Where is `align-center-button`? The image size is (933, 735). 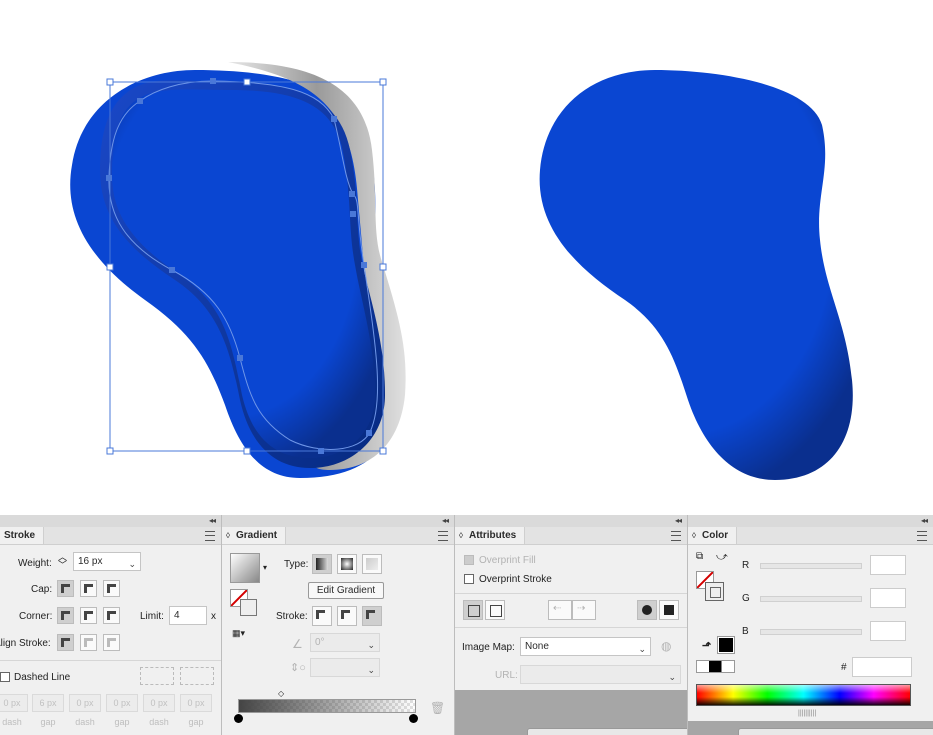
align-center-button is located at coordinates (65, 642).